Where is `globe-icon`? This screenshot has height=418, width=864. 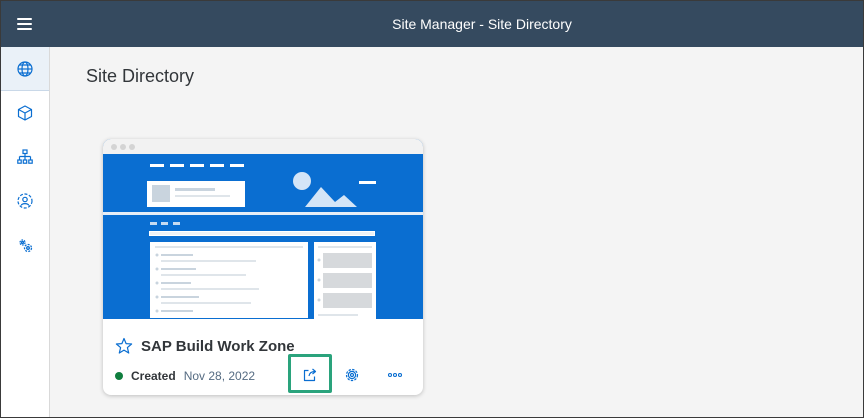
globe-icon is located at coordinates (25, 68).